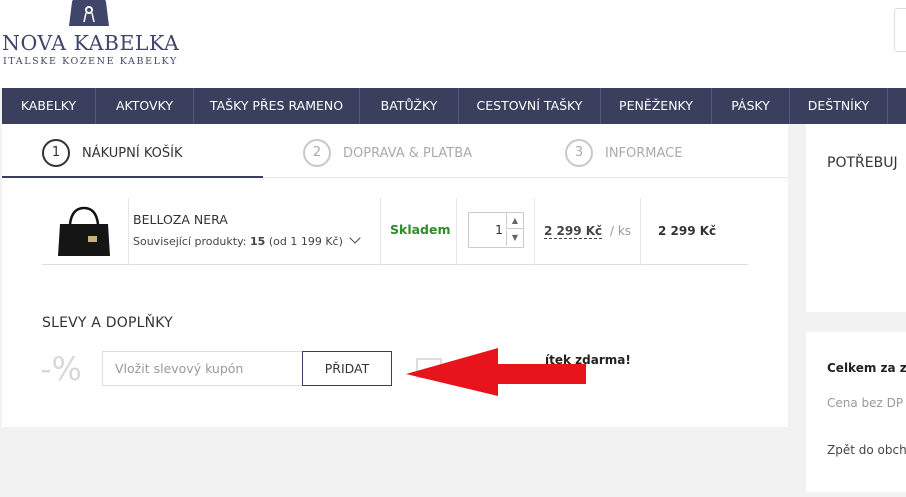  What do you see at coordinates (132, 153) in the screenshot?
I see `step-label: NÁKUPNÍ KOŠÍK` at bounding box center [132, 153].